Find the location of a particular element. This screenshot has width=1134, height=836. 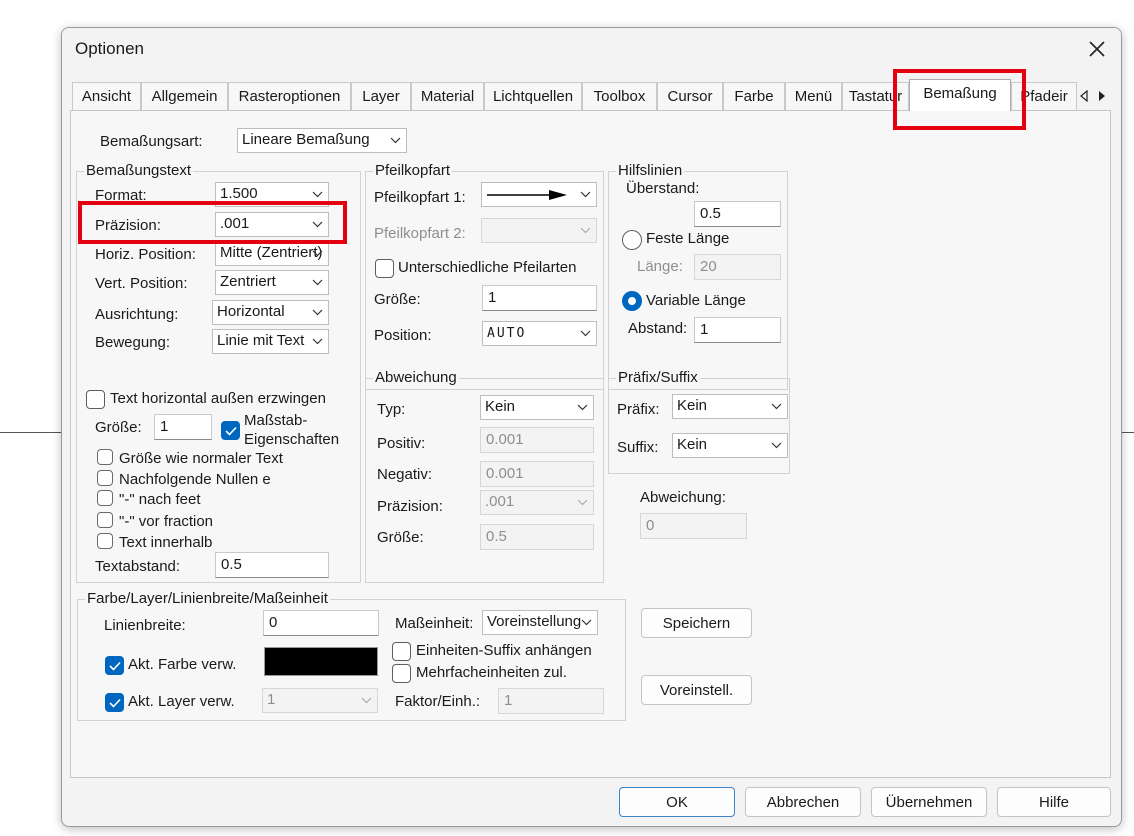

bemassungsart-value: Lineare Bemaßung is located at coordinates (306, 139).